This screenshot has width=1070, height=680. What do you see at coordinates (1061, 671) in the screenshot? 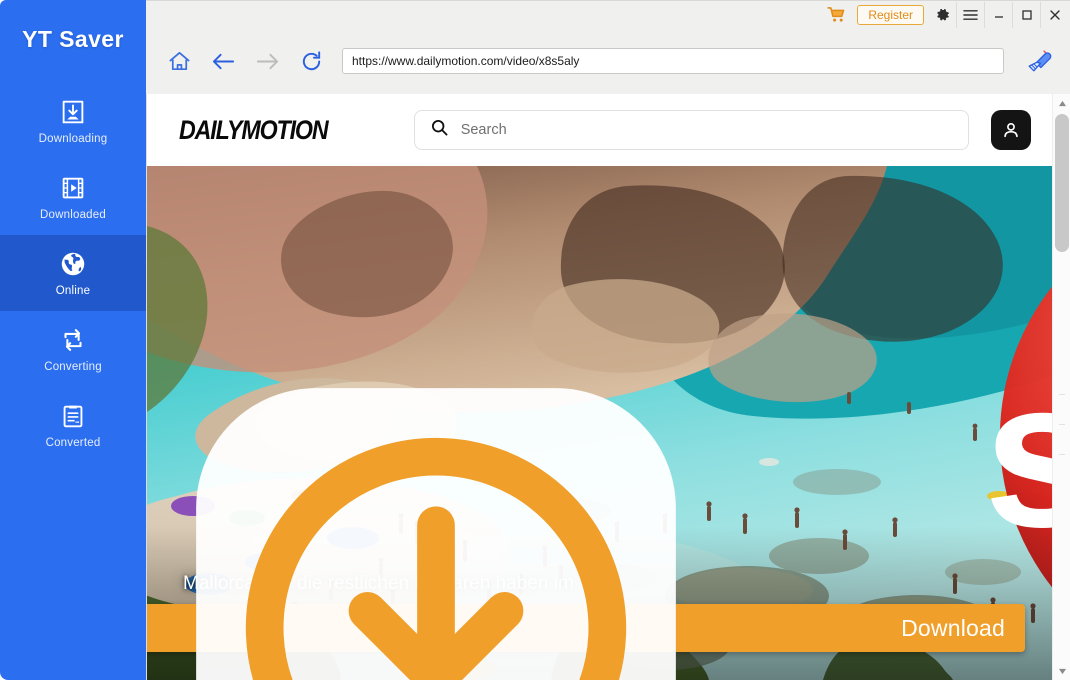
I see `scroll-down-arrow-icon` at bounding box center [1061, 671].